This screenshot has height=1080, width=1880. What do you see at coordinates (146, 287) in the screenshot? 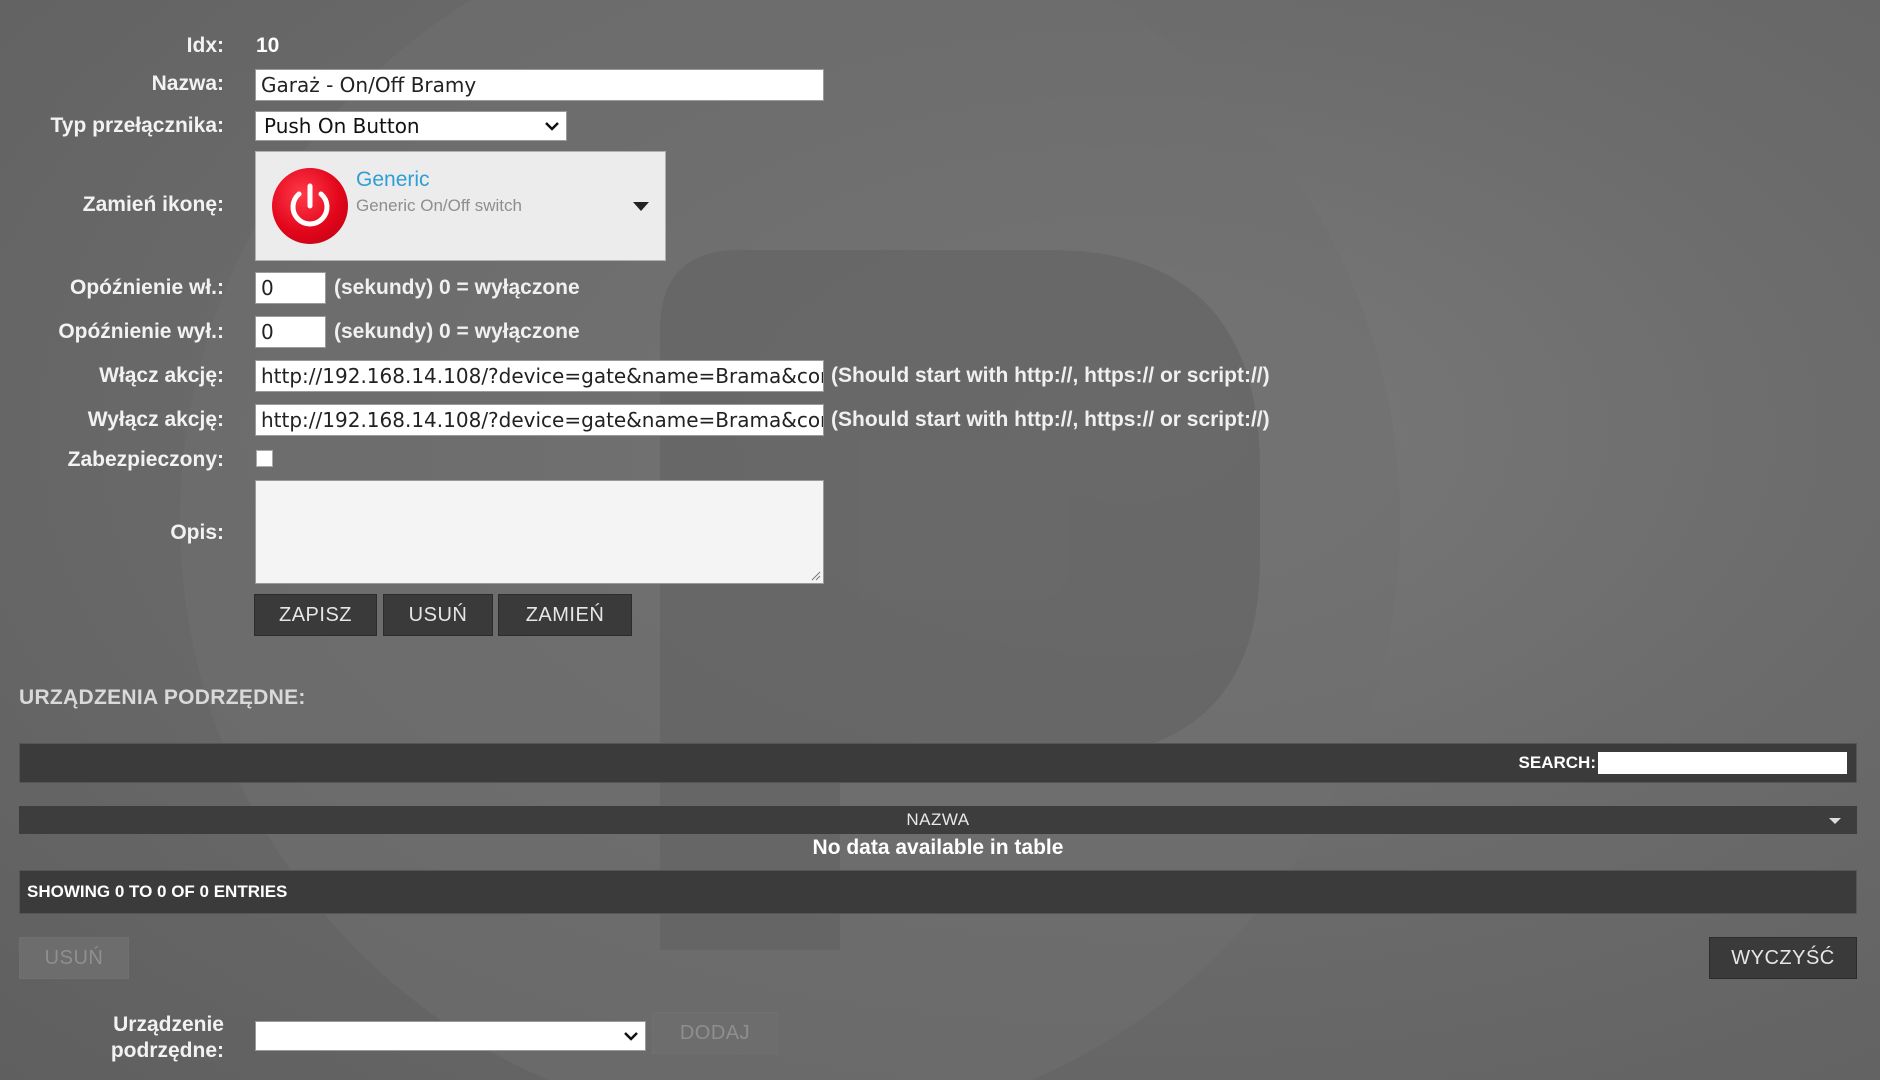
I see `on-delay-label: Opóźnienie wł.:` at bounding box center [146, 287].